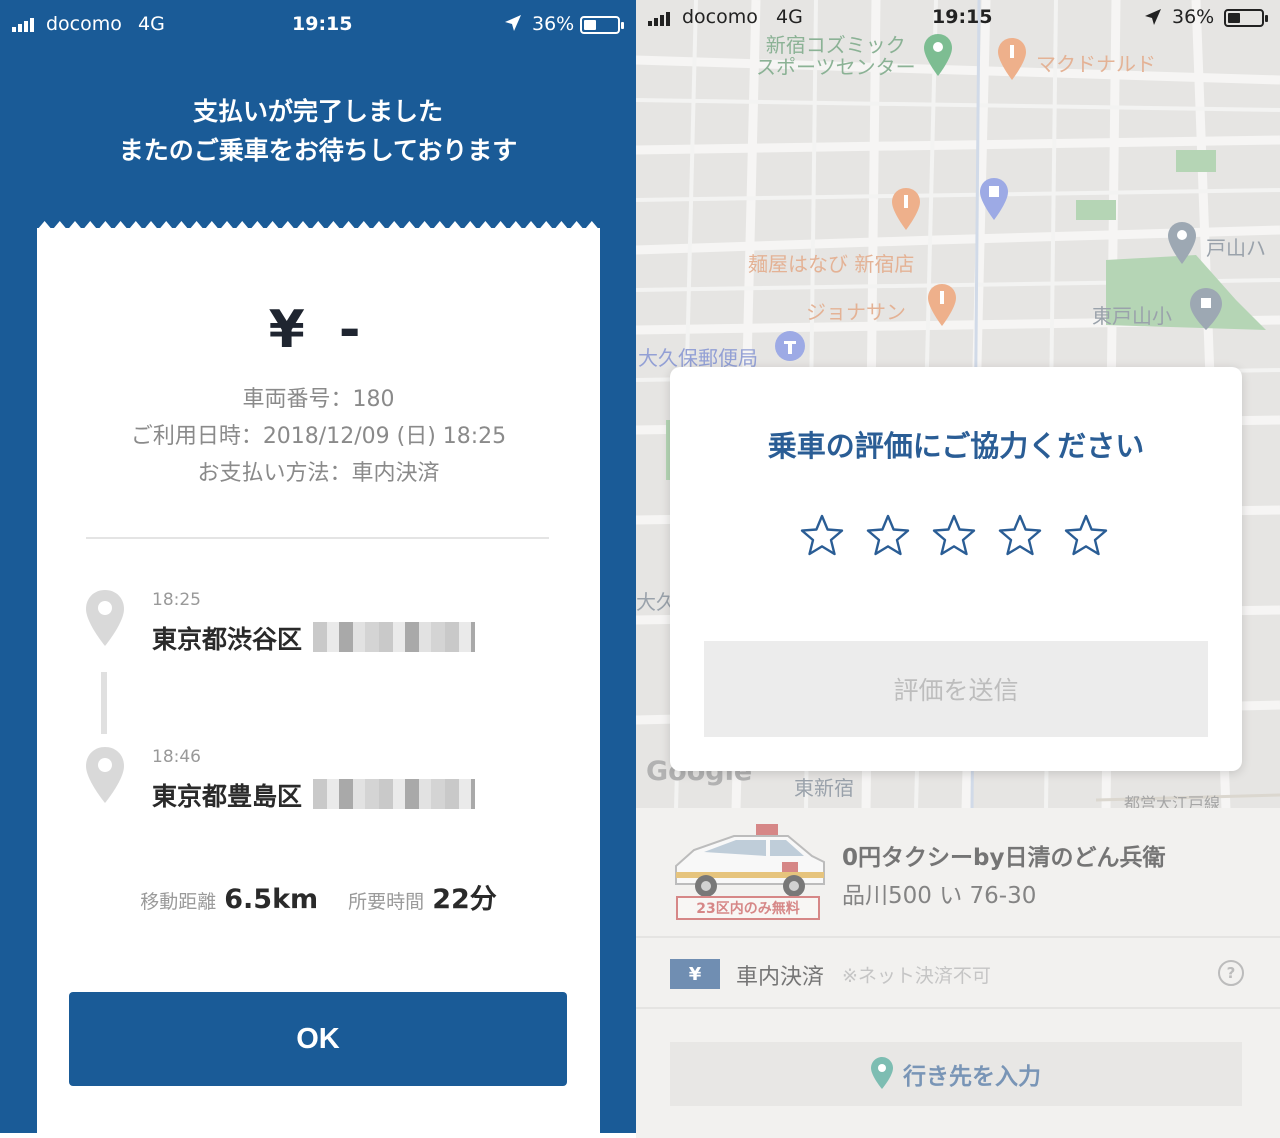 This screenshot has width=1280, height=1138. I want to click on usage-datetime: ご利用日時：2018/12/09 (日) 18:25, so click(318, 436).